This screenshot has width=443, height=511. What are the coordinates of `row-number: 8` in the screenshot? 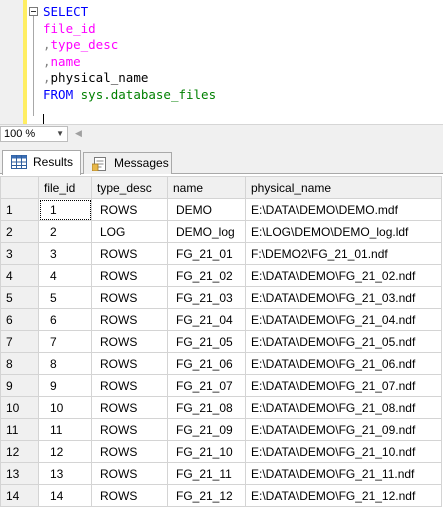 It's located at (19, 363).